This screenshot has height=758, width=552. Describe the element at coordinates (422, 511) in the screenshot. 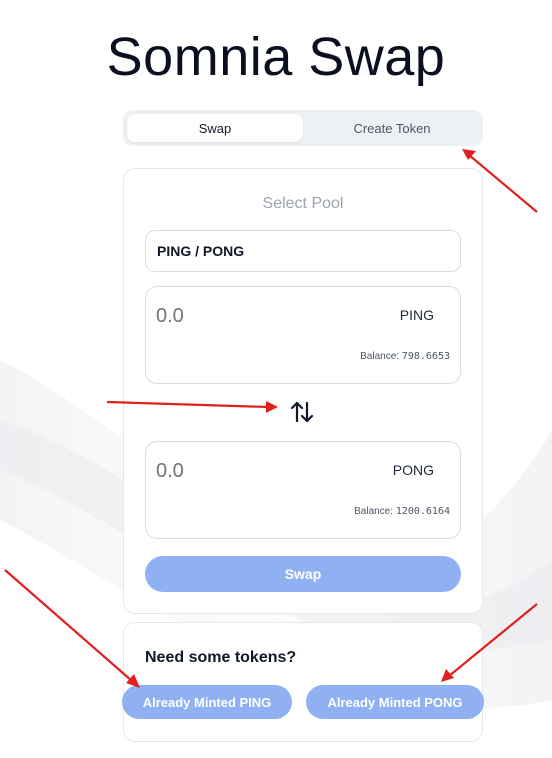

I see `to-balance-value: 1200.6164` at that location.